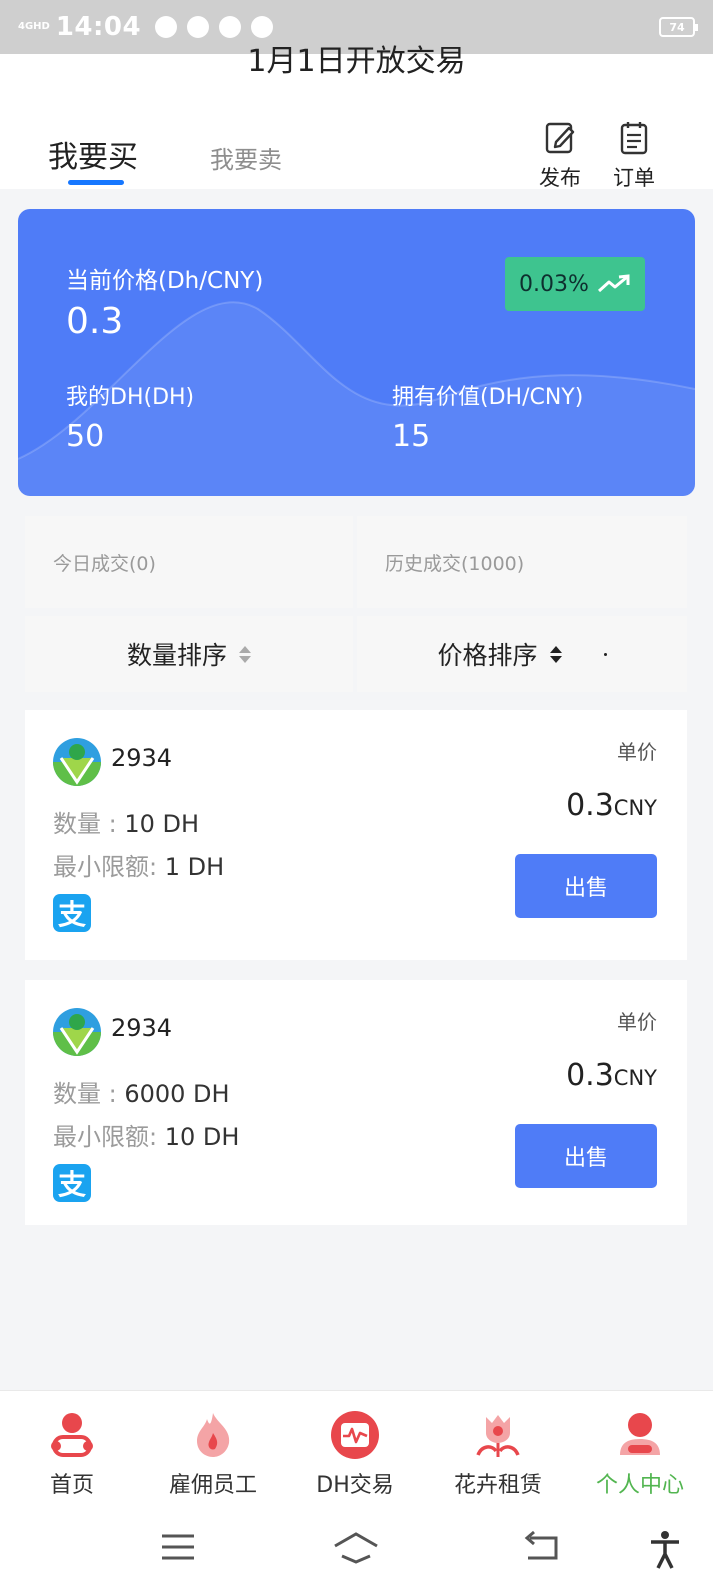 This screenshot has width=713, height=1593. What do you see at coordinates (194, 867) in the screenshot?
I see `min-limit-value: 1 DH` at bounding box center [194, 867].